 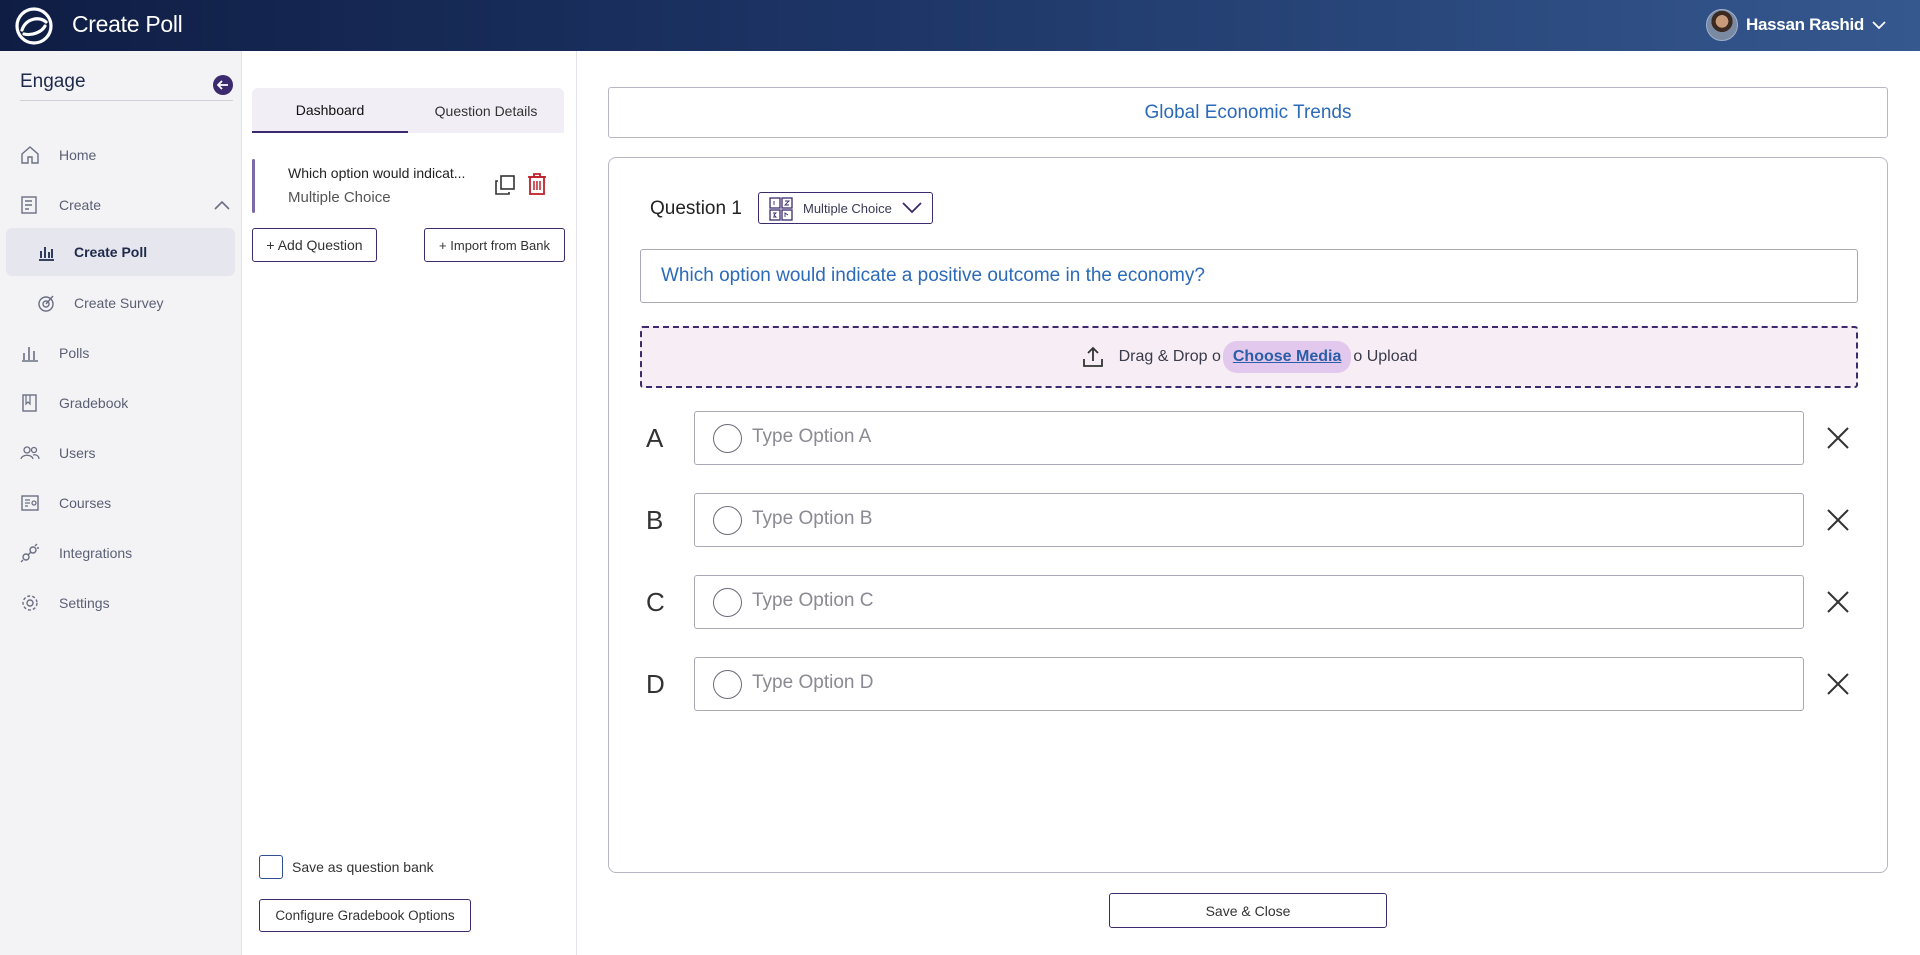 I want to click on duplicate-icon, so click(x=505, y=185).